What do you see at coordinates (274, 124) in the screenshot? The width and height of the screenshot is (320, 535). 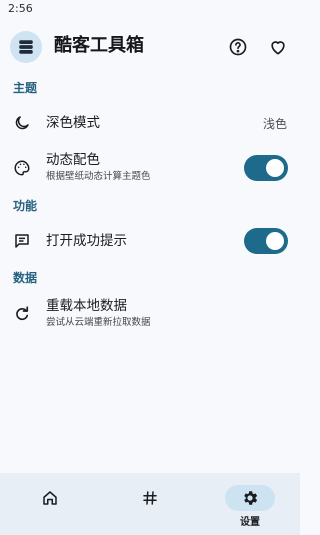 I see `dark-mode-value: 浅色` at bounding box center [274, 124].